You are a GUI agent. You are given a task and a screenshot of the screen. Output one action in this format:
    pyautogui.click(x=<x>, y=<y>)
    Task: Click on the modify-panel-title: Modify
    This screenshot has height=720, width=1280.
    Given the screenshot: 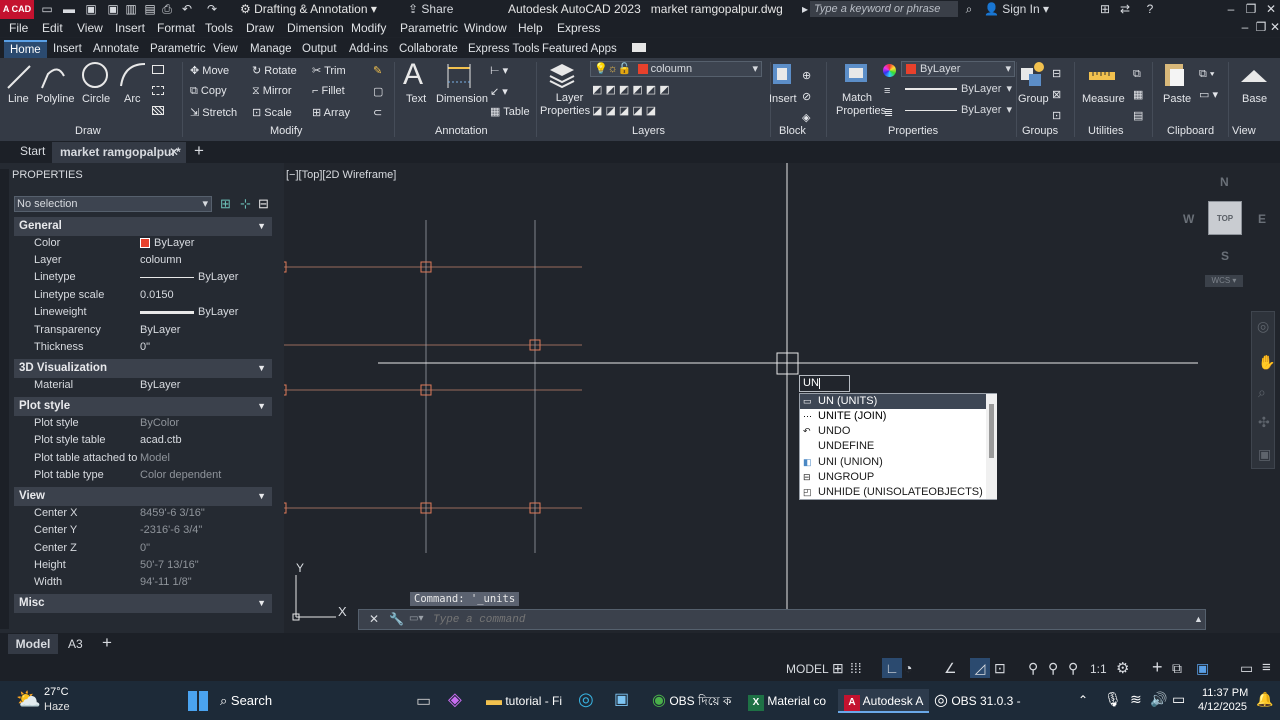 What is the action you would take?
    pyautogui.click(x=286, y=131)
    